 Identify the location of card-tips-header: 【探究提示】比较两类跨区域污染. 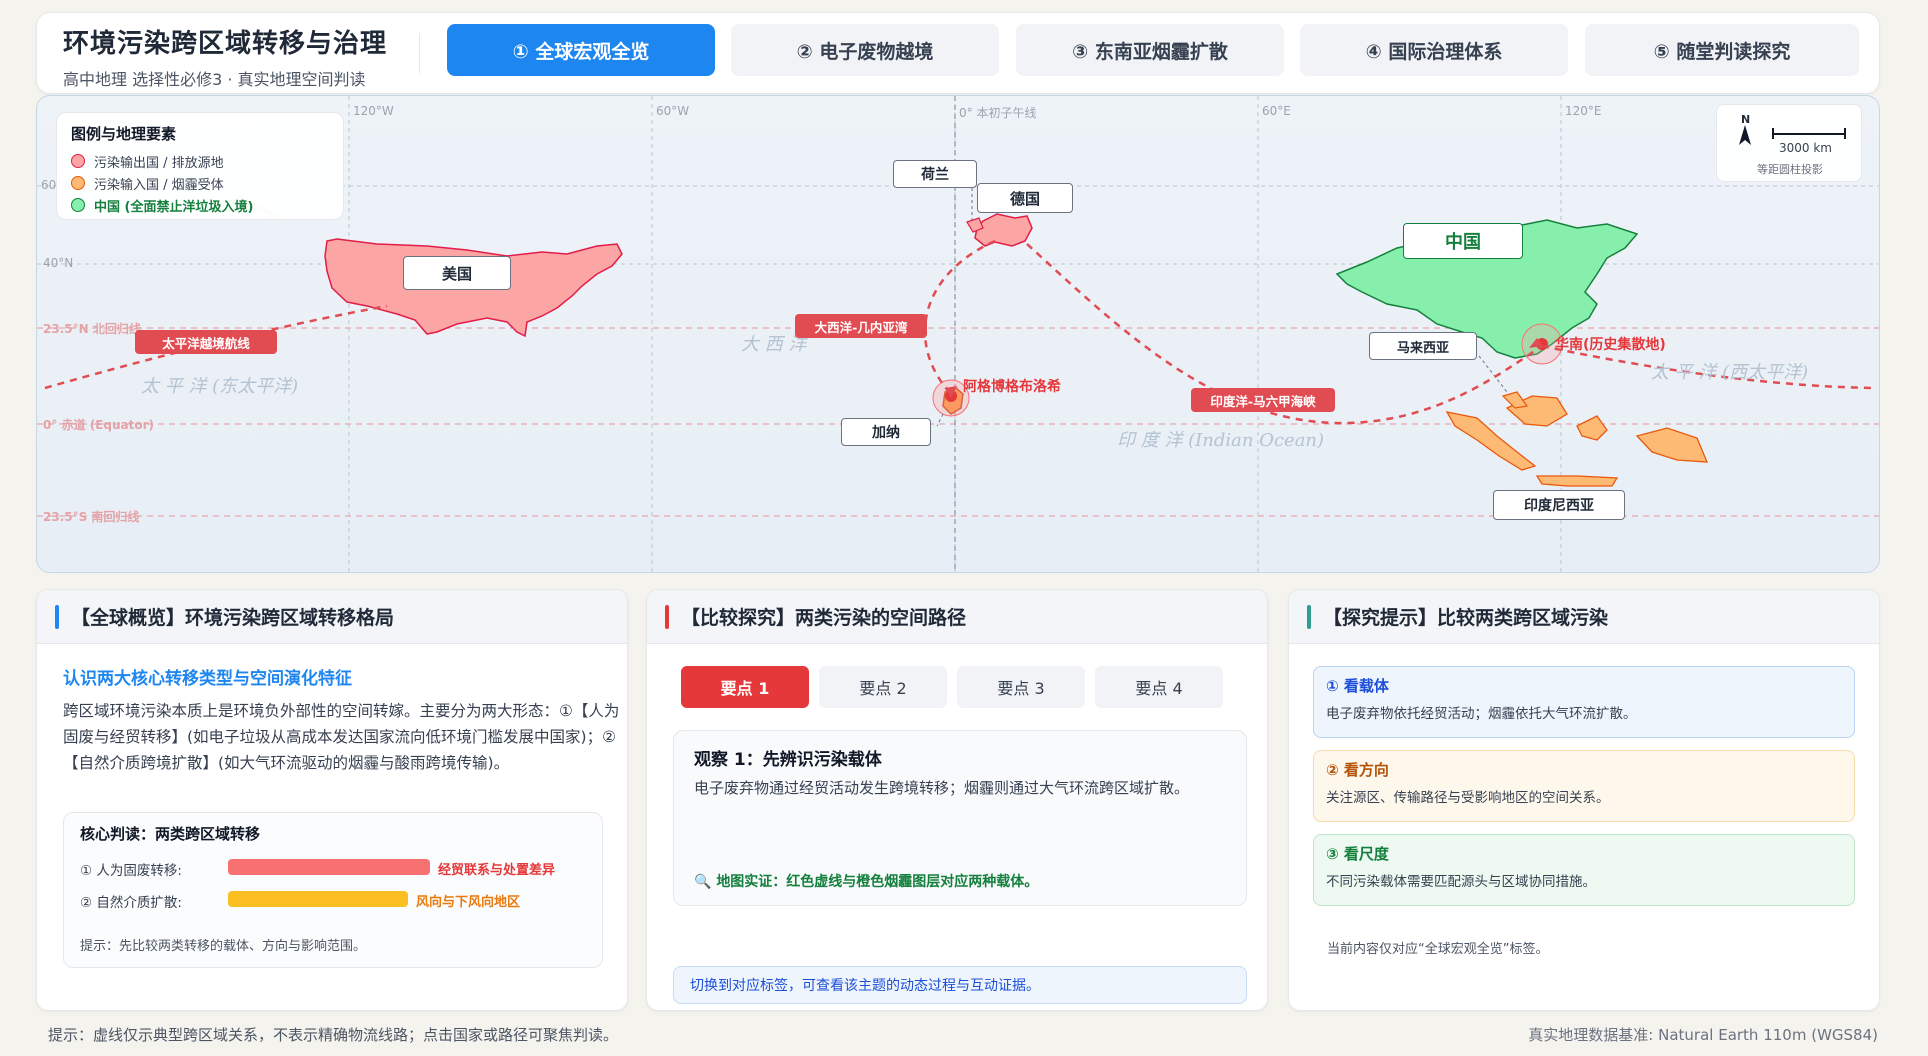
(1584, 617).